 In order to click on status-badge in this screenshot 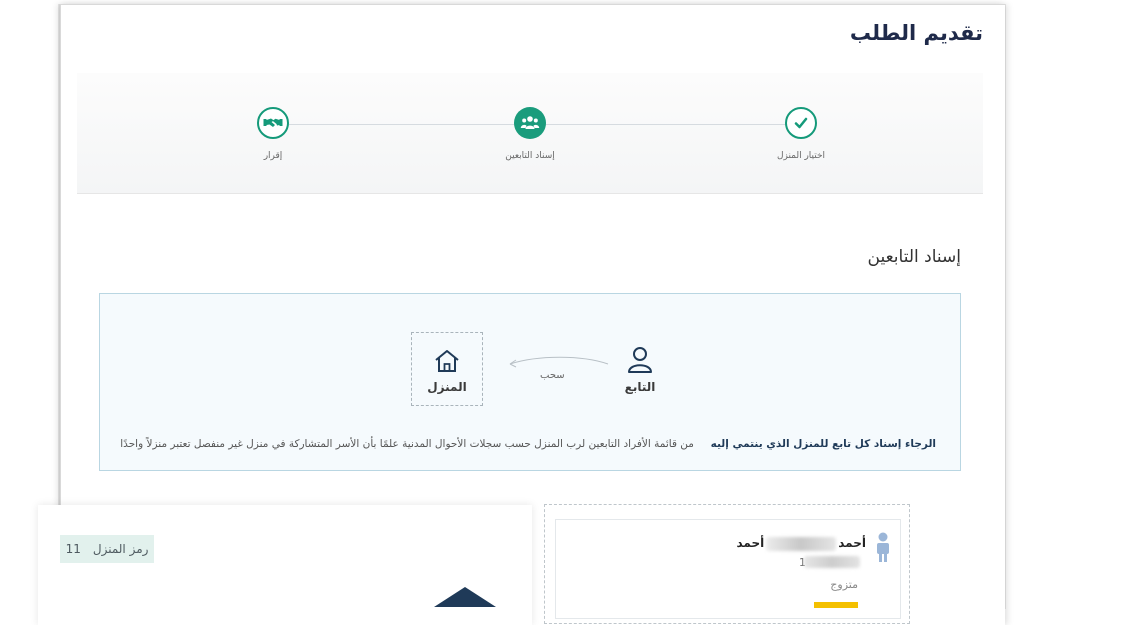, I will do `click(836, 605)`.